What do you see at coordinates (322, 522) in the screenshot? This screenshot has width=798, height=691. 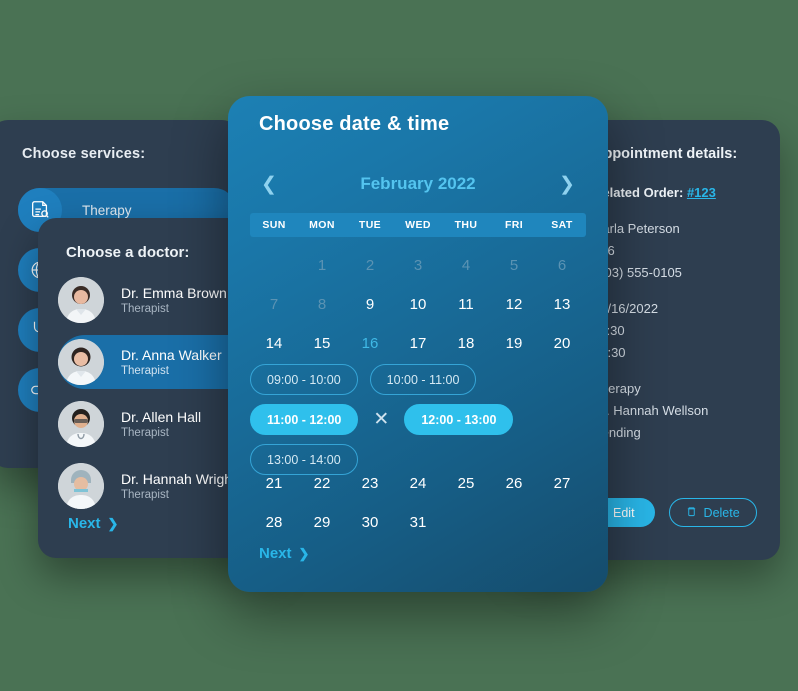 I see `calendar-day: 29` at bounding box center [322, 522].